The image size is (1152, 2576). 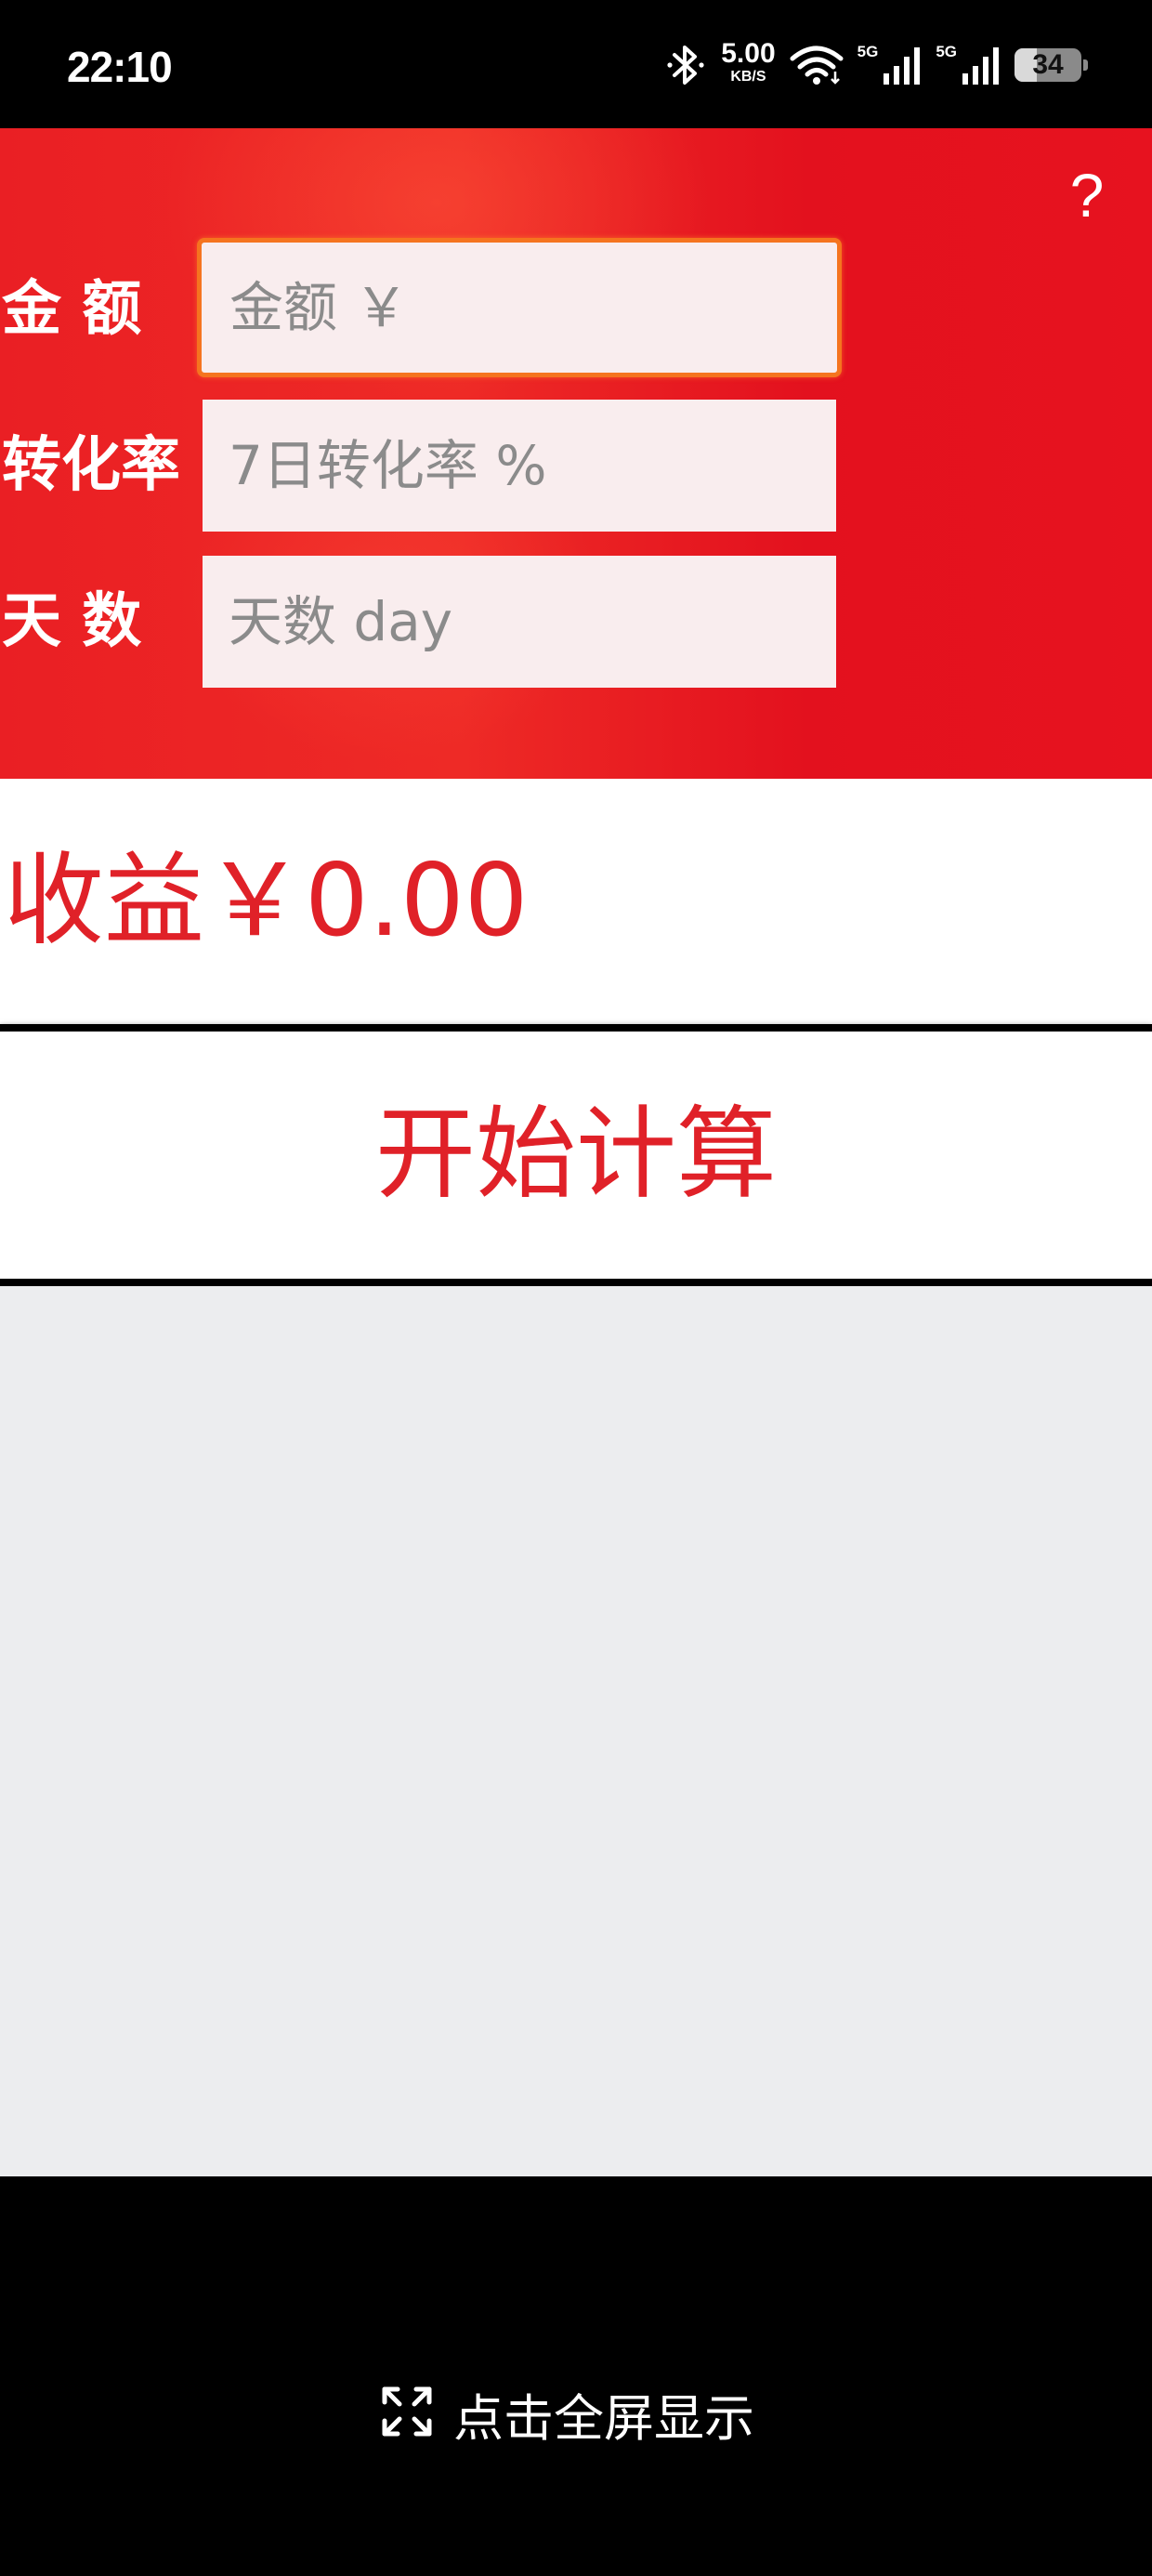 What do you see at coordinates (877, 65) in the screenshot?
I see `status-icons: 5.00 KB/S 5G 5G 34` at bounding box center [877, 65].